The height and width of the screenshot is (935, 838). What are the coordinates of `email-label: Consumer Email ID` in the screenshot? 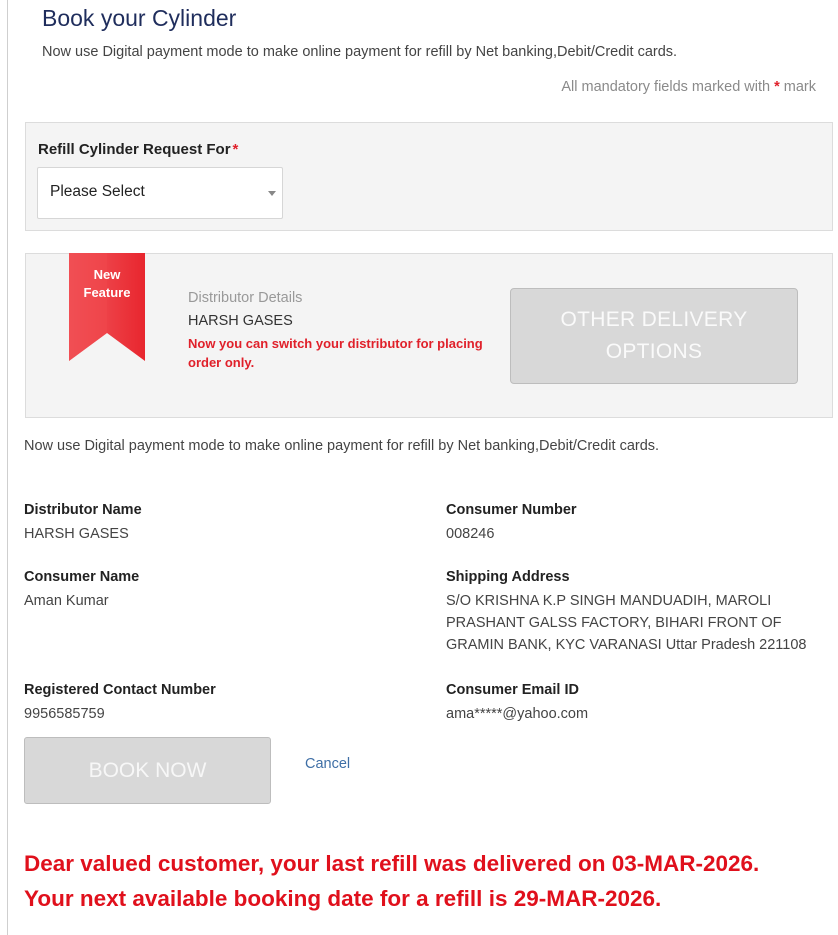 It's located at (512, 690).